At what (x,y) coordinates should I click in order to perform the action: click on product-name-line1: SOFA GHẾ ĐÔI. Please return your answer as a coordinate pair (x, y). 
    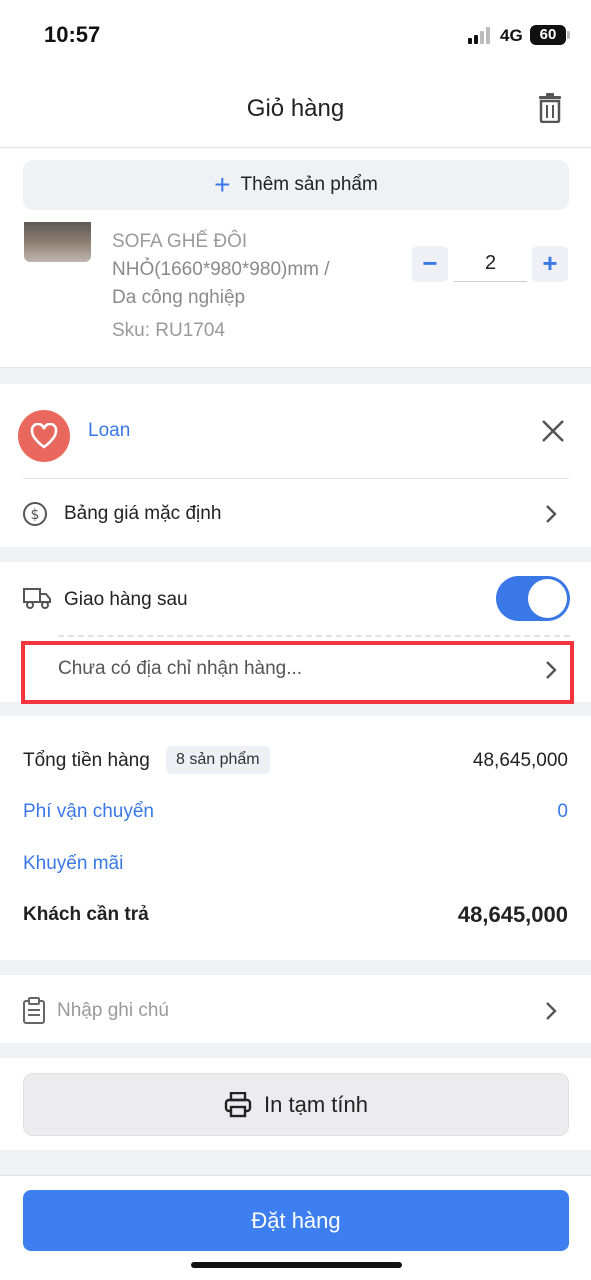
    Looking at the image, I should click on (180, 241).